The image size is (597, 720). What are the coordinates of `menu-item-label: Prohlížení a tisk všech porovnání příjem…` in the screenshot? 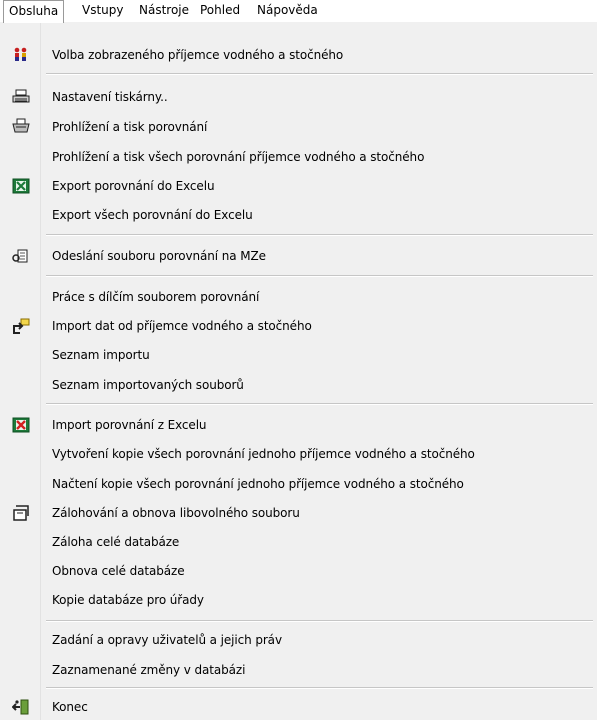 It's located at (238, 157).